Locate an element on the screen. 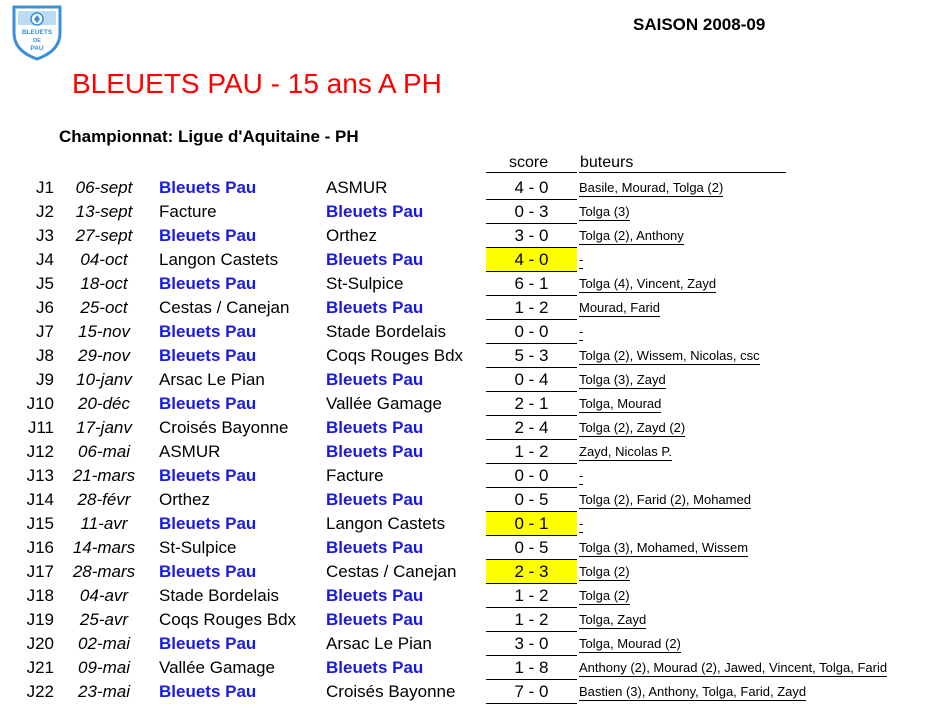  svg-text: PAU is located at coordinates (37, 48).